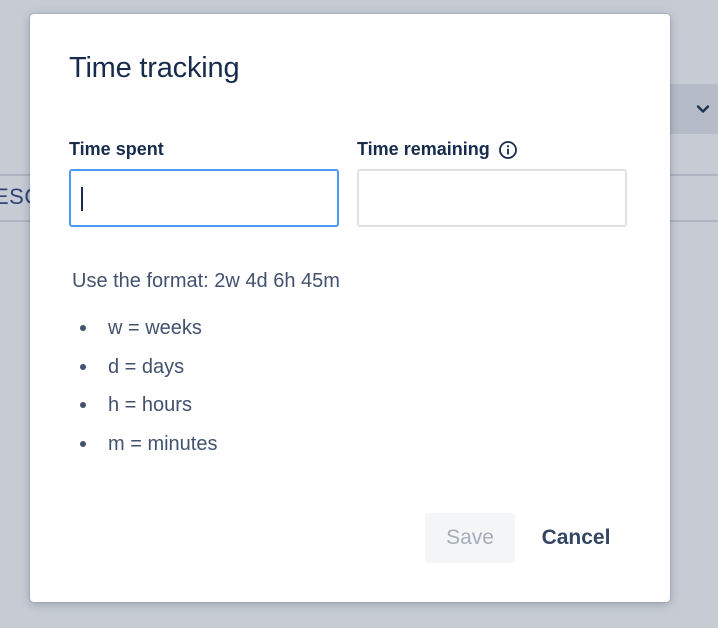  I want to click on unit-list: w = weeks d = days h = hours m = minutes, so click(144, 391).